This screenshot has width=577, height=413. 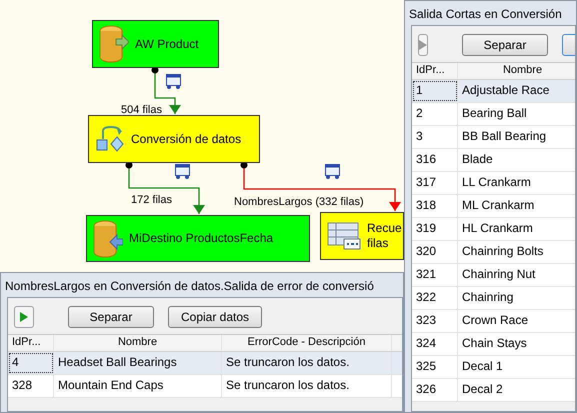 What do you see at coordinates (516, 252) in the screenshot?
I see `table-cell: Chainring Bolts` at bounding box center [516, 252].